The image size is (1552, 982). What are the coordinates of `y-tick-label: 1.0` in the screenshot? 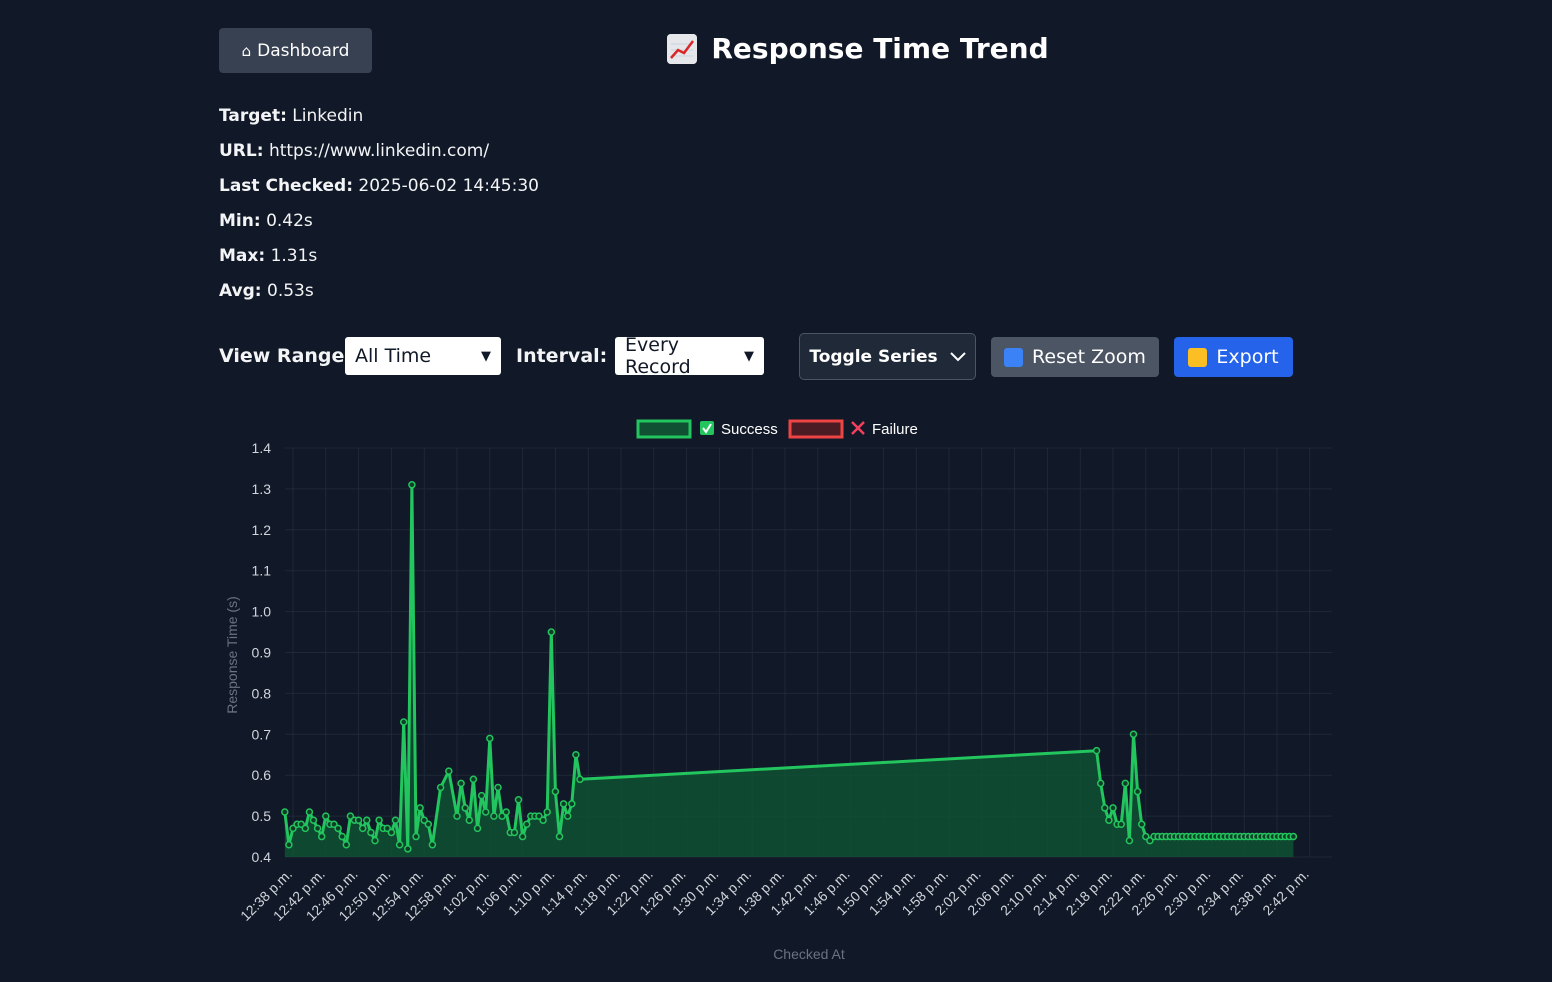 It's located at (262, 612).